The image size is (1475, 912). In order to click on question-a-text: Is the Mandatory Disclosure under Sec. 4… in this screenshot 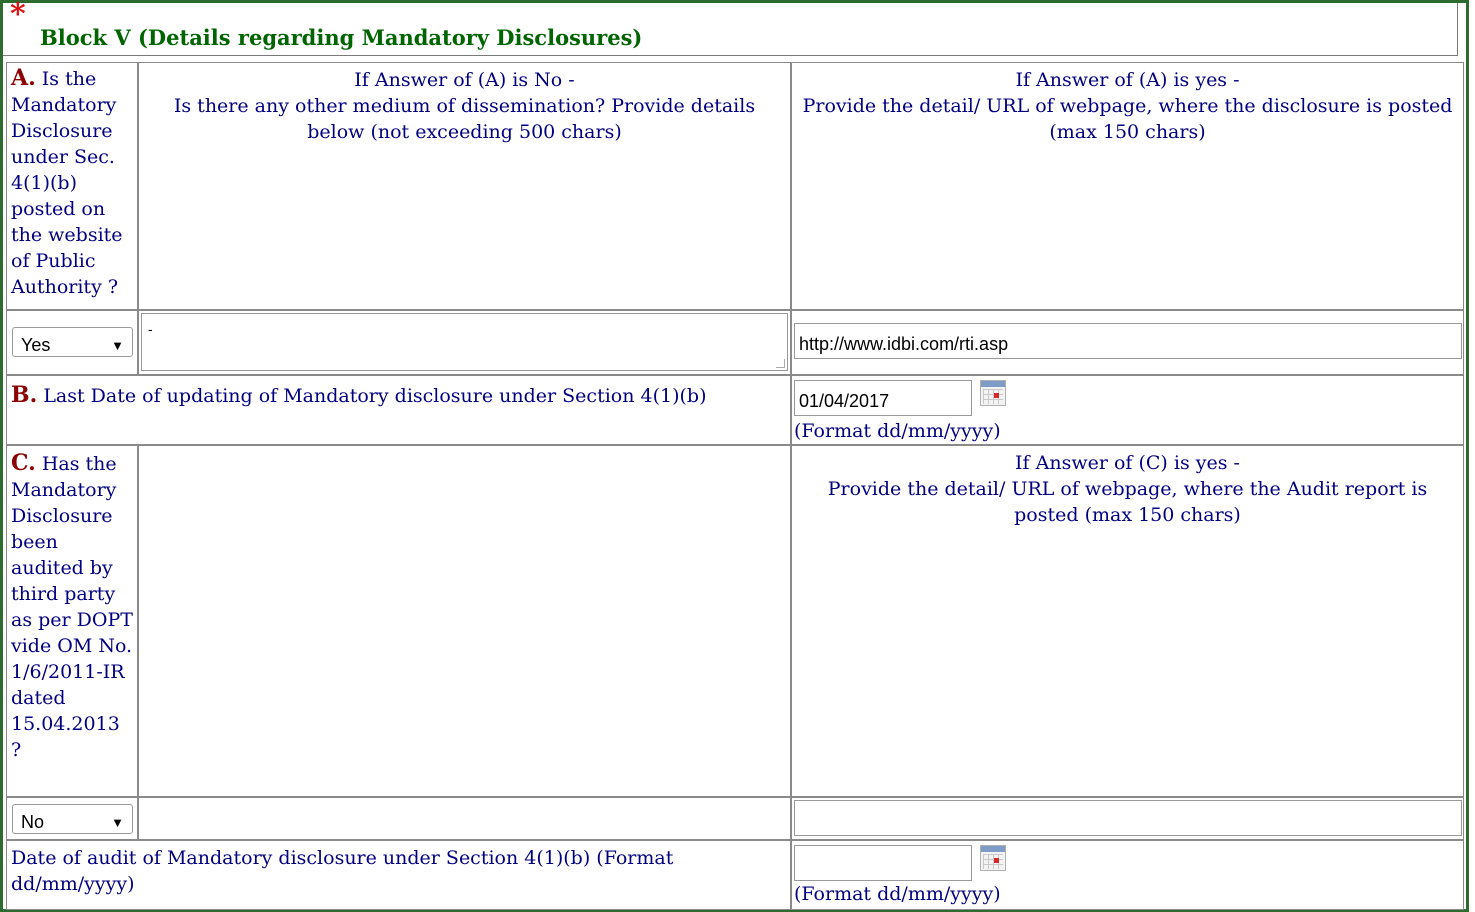, I will do `click(67, 183)`.